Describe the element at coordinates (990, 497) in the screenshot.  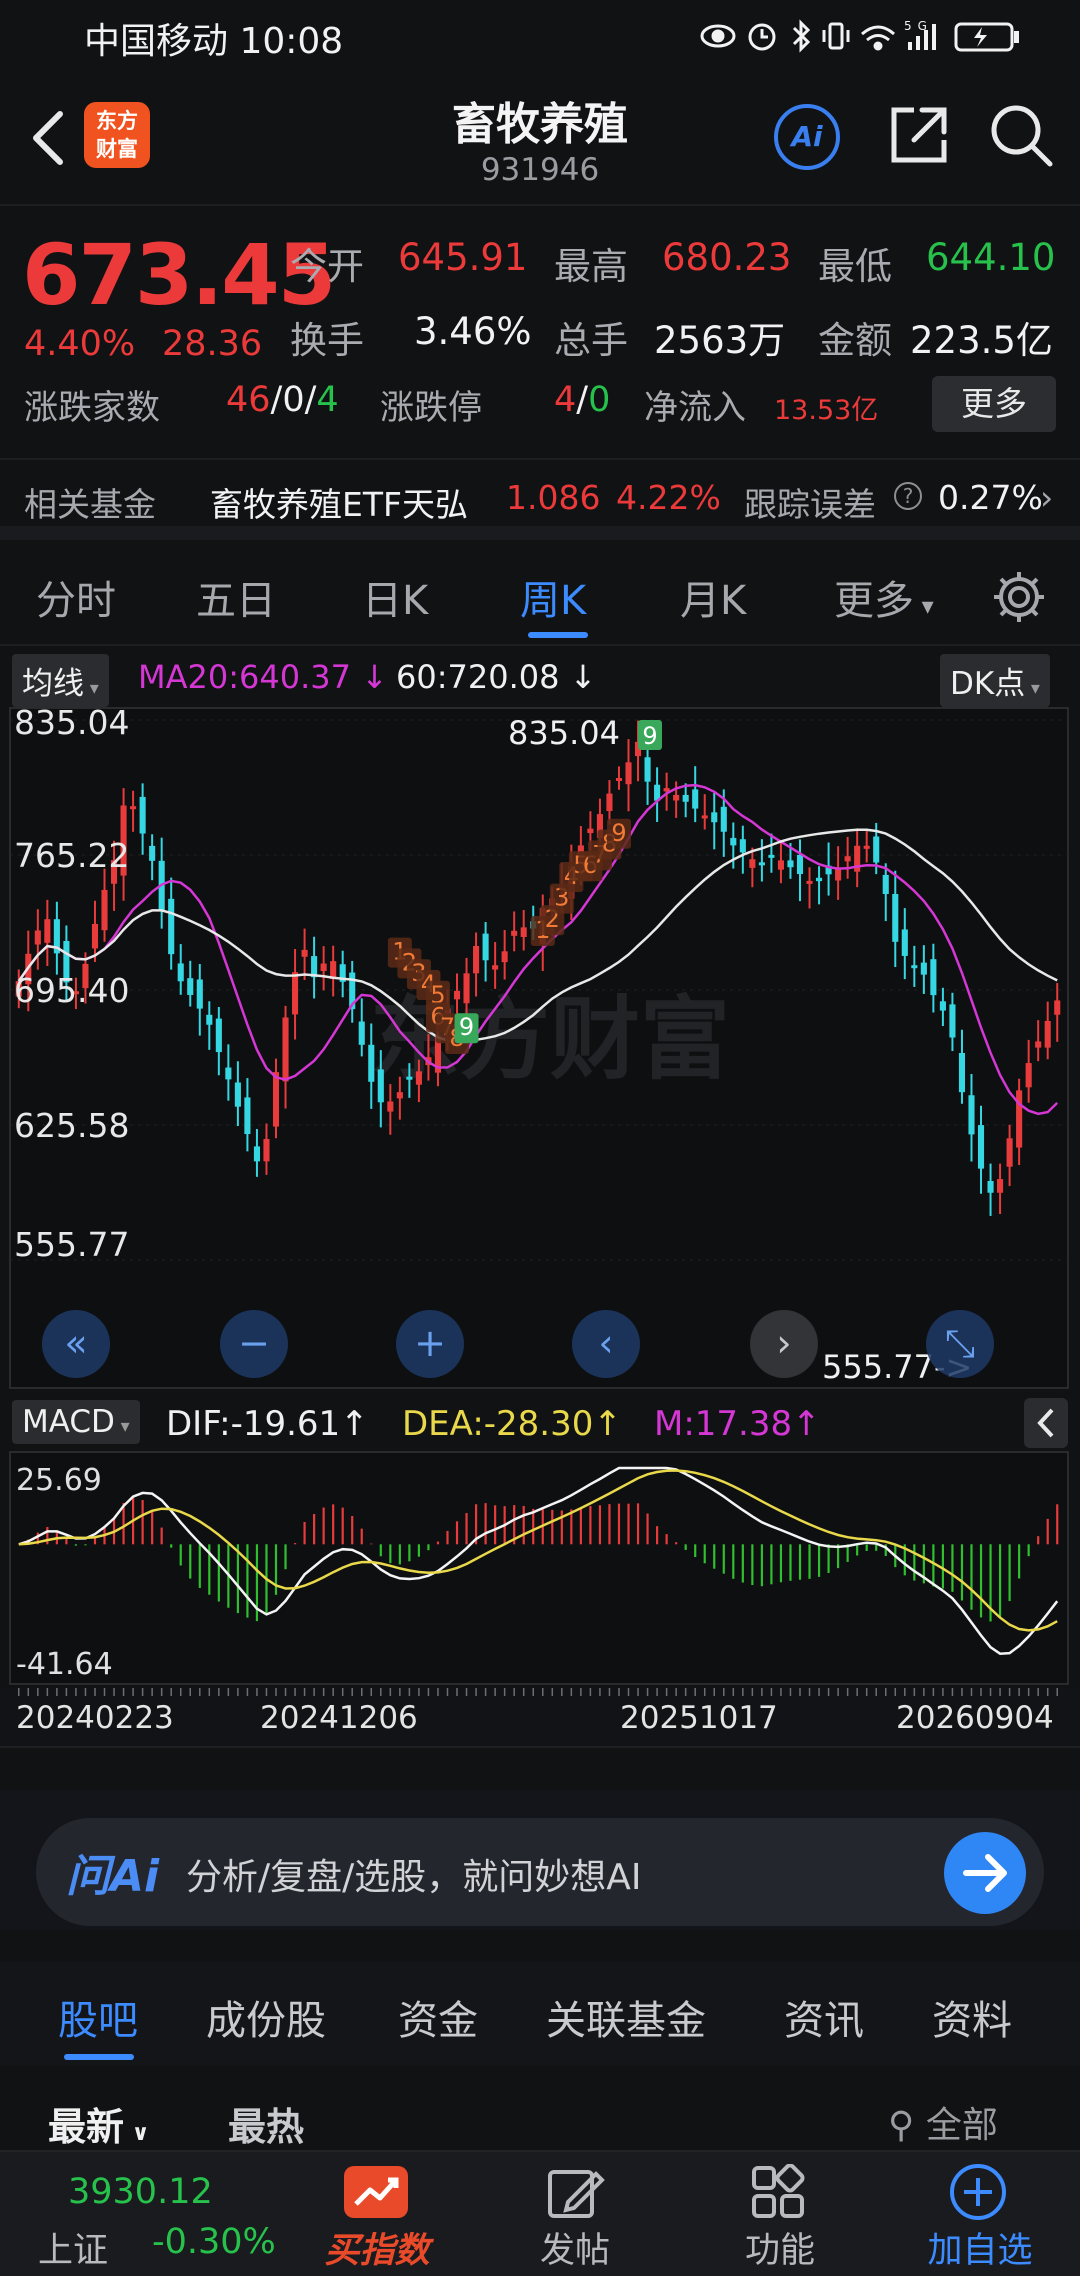
I see `tracking-error-value: 0.27%` at that location.